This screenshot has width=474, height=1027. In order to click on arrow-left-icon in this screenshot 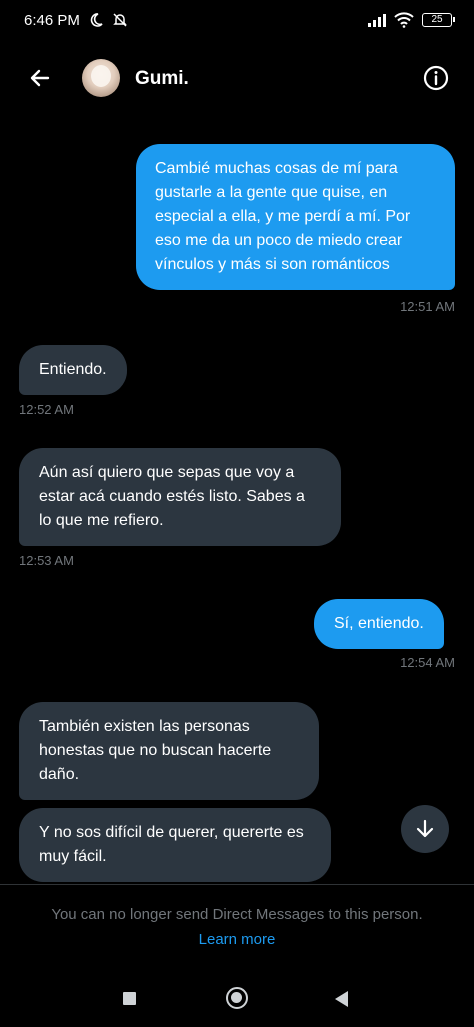, I will do `click(40, 78)`.